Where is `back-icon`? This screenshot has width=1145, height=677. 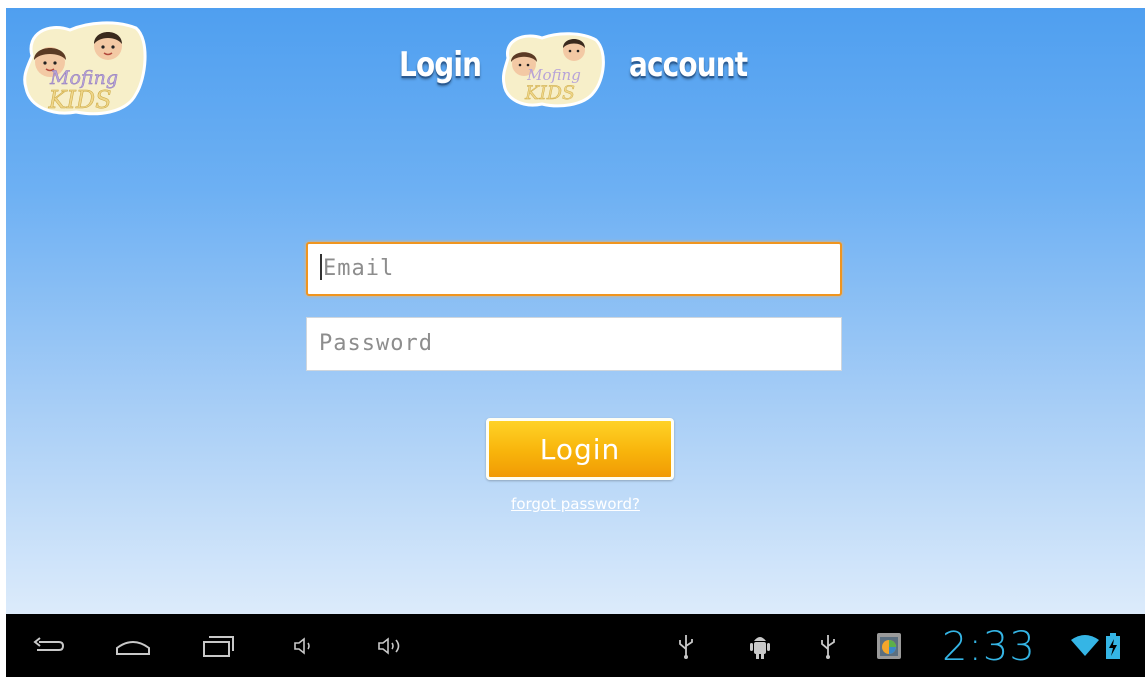 back-icon is located at coordinates (49, 643).